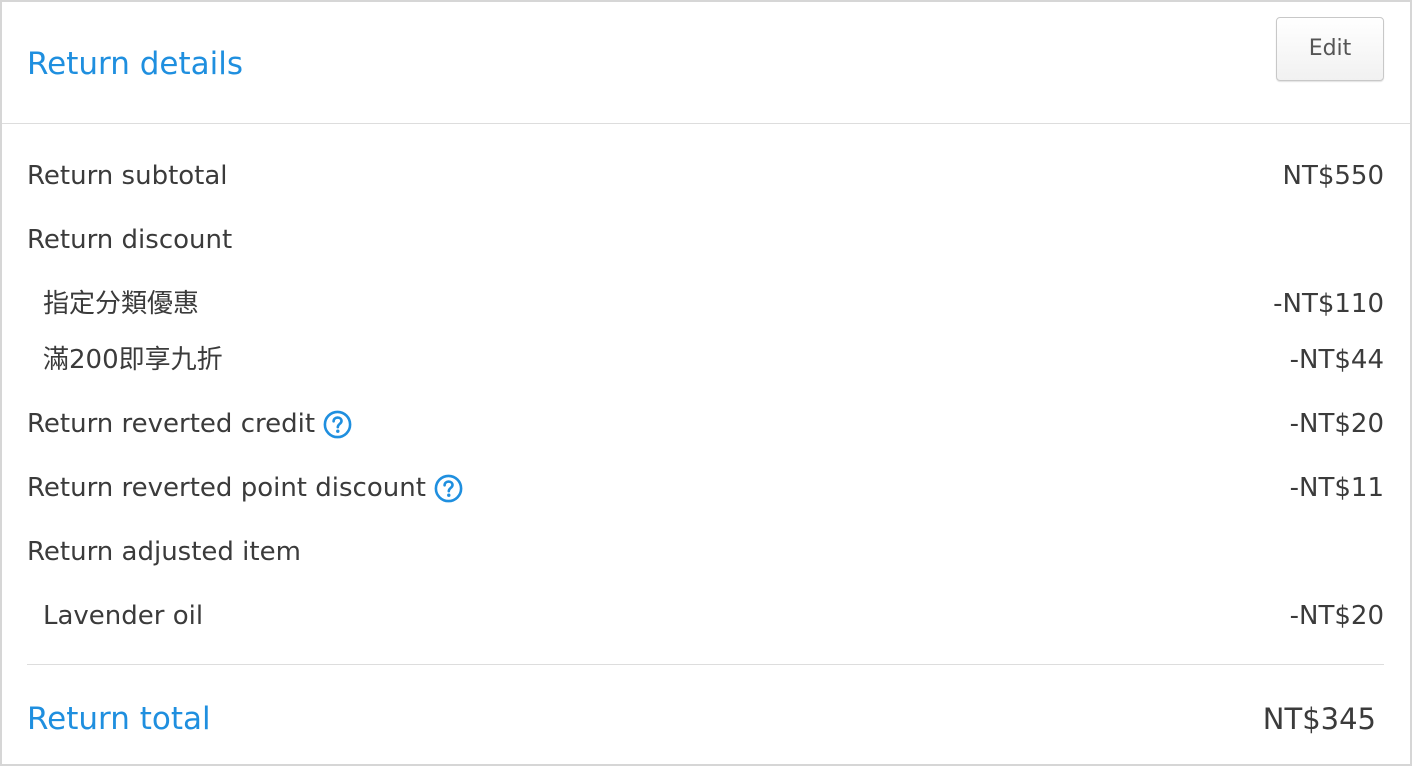 This screenshot has width=1412, height=766. Describe the element at coordinates (127, 176) in the screenshot. I see `return-subtotal-label: Return subtotal` at that location.